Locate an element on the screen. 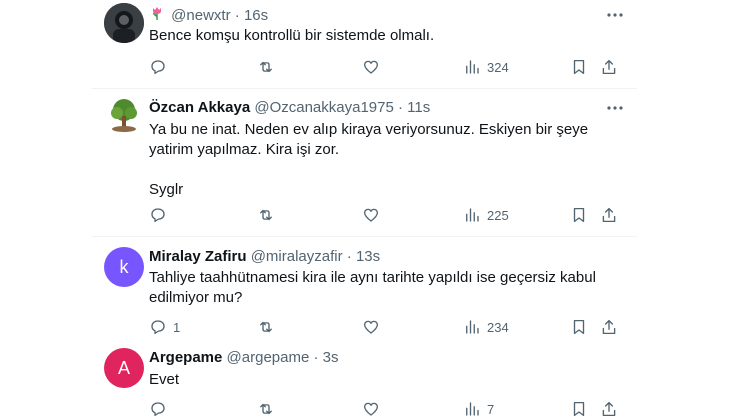 Image resolution: width=730 pixels, height=420 pixels. display-name: Miralay Zafiru is located at coordinates (198, 256).